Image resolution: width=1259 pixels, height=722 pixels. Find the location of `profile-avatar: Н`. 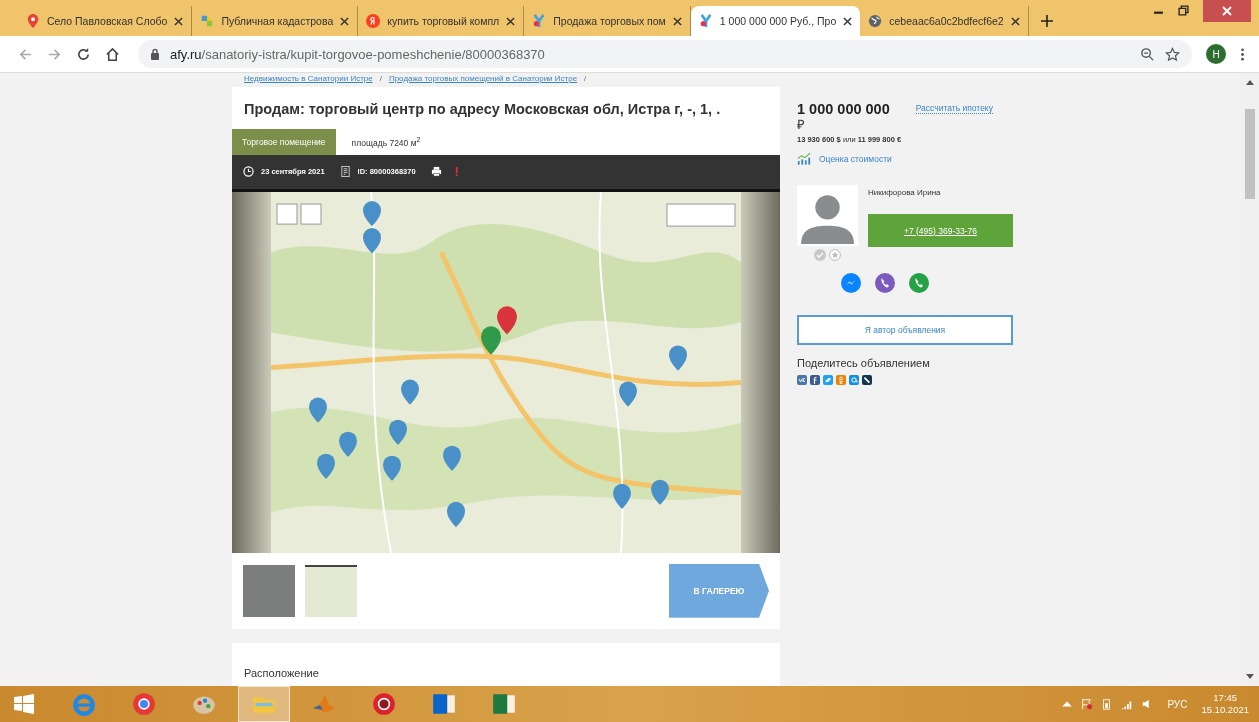

profile-avatar: Н is located at coordinates (1216, 54).